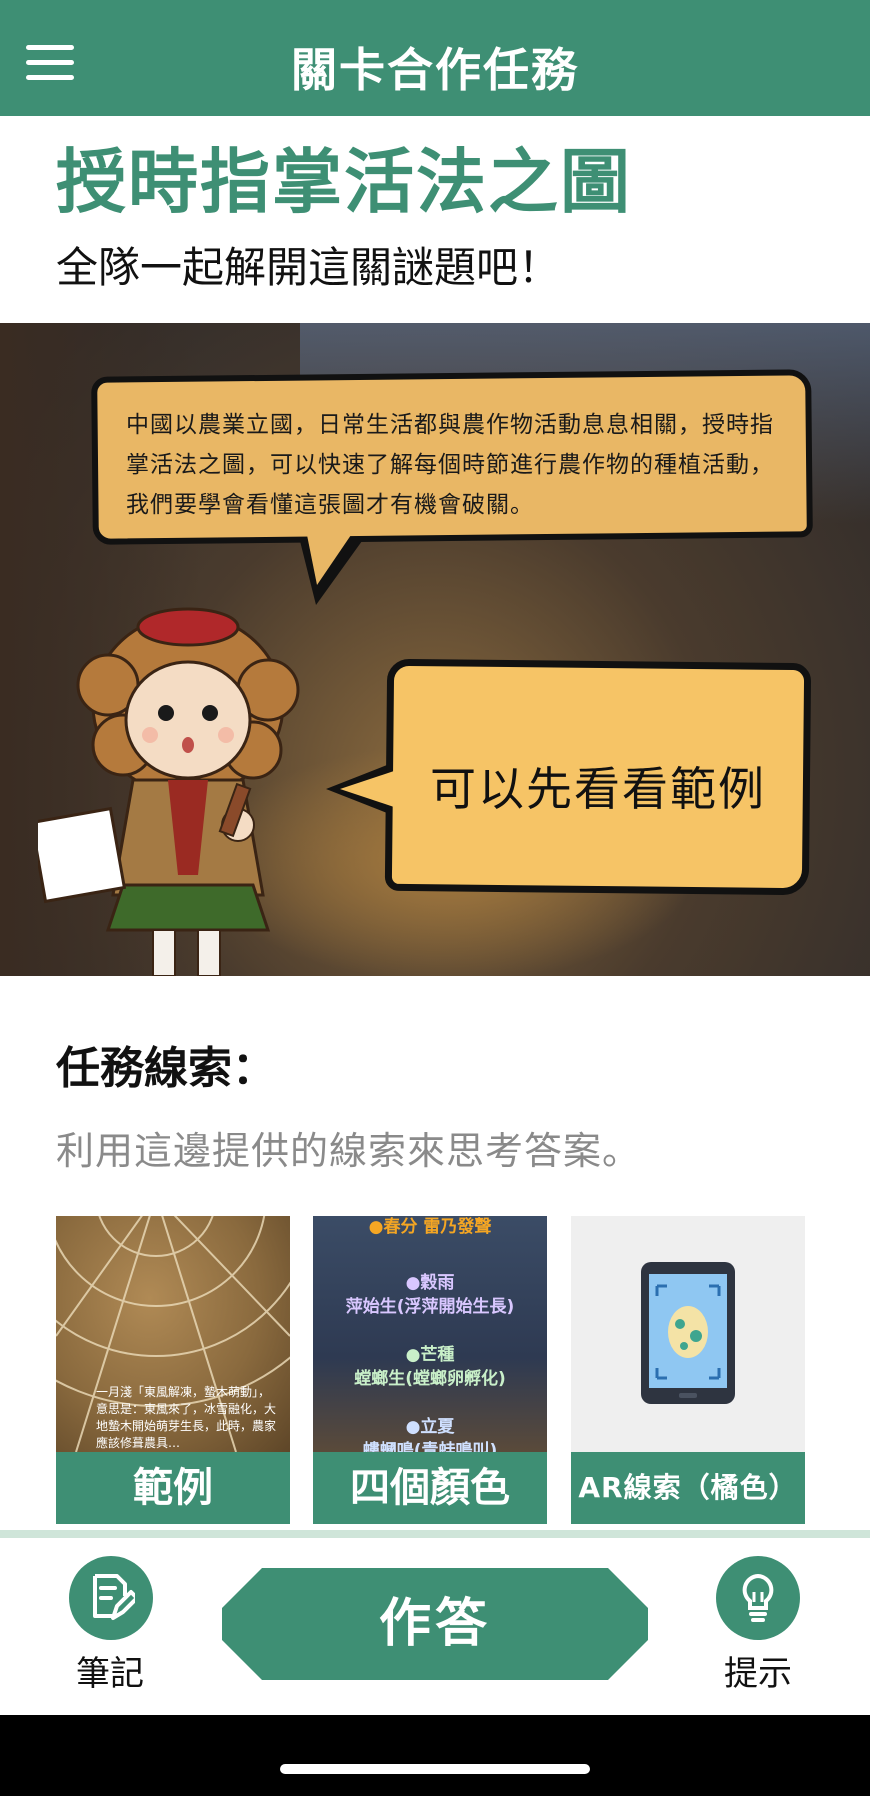 This screenshot has width=870, height=1796. Describe the element at coordinates (435, 1769) in the screenshot. I see `home-indicator` at that location.